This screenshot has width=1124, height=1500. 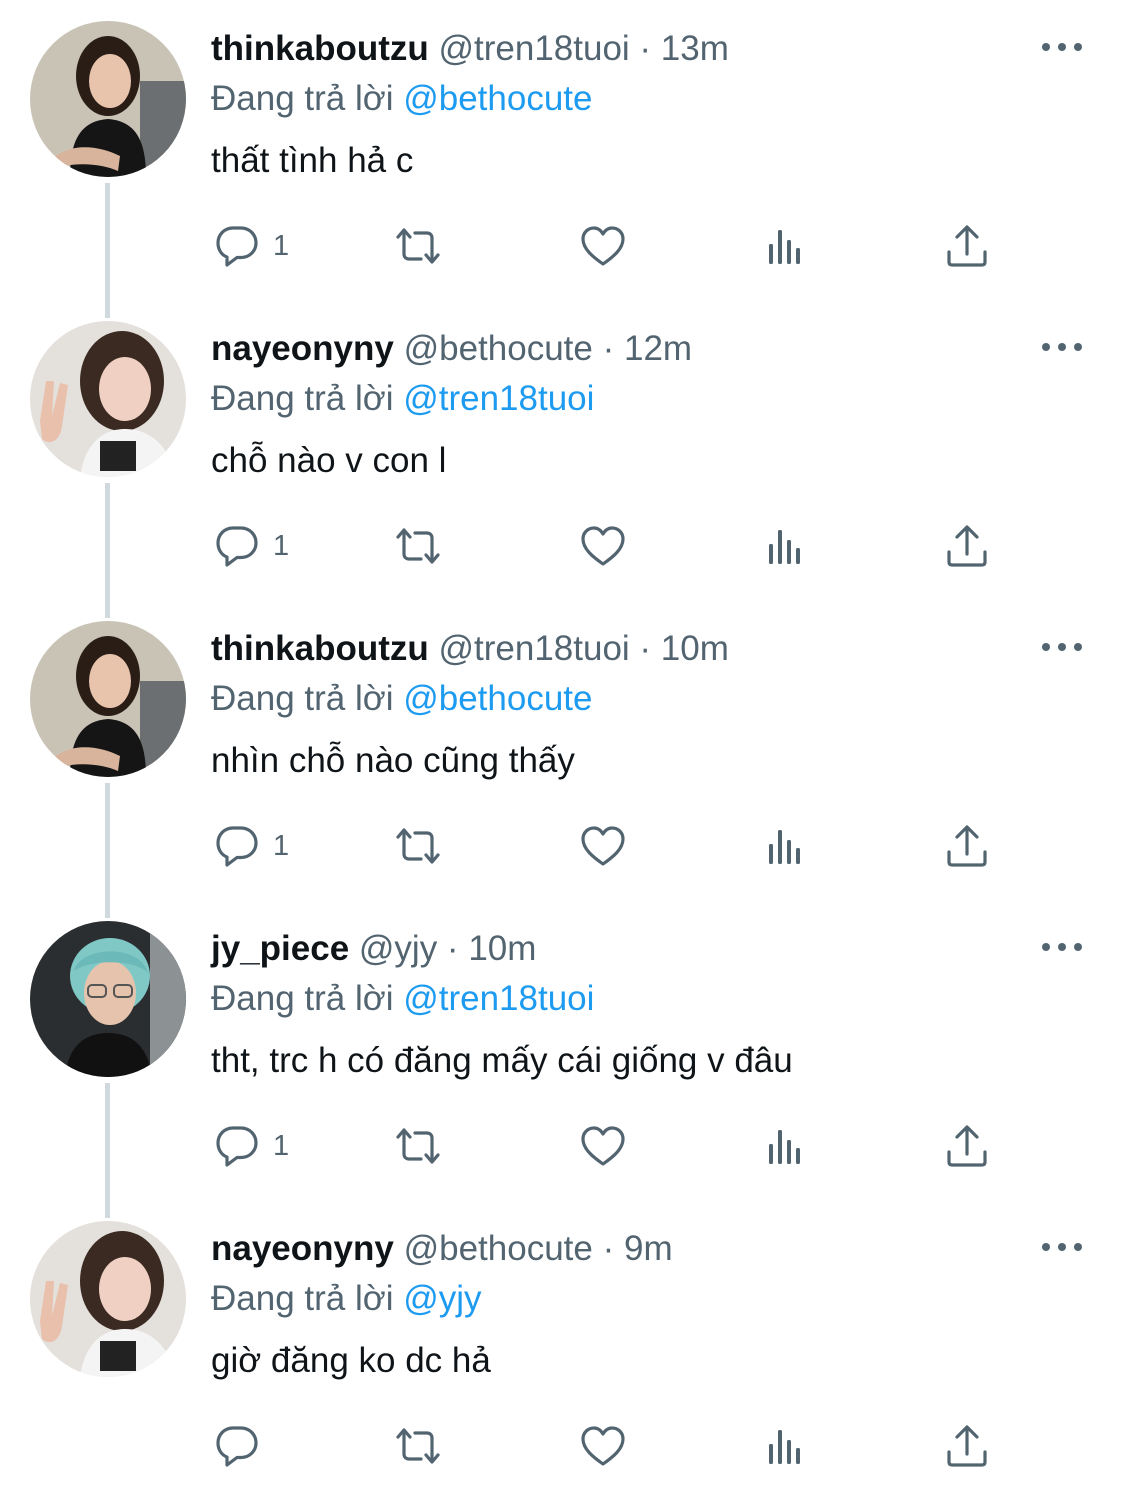 I want to click on tweet-header: thinkaboutzu @tren18tuoi · 13m, so click(x=470, y=49).